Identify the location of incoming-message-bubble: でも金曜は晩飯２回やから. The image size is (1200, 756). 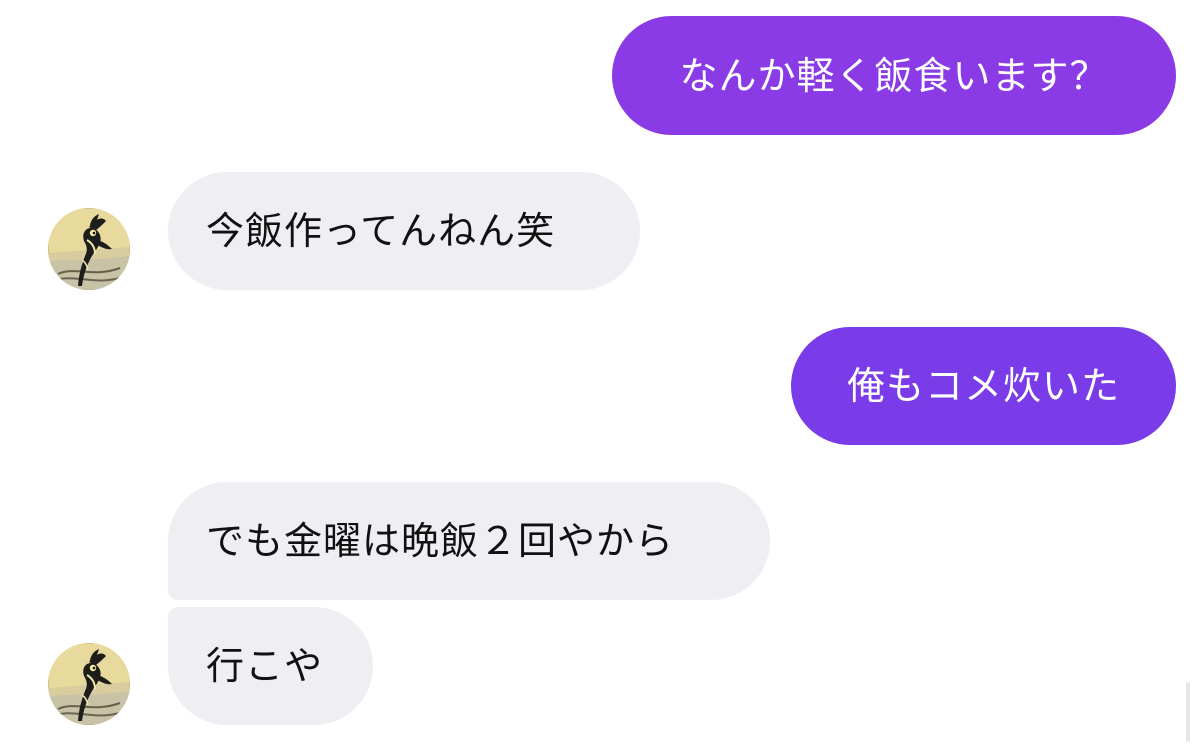
(469, 541).